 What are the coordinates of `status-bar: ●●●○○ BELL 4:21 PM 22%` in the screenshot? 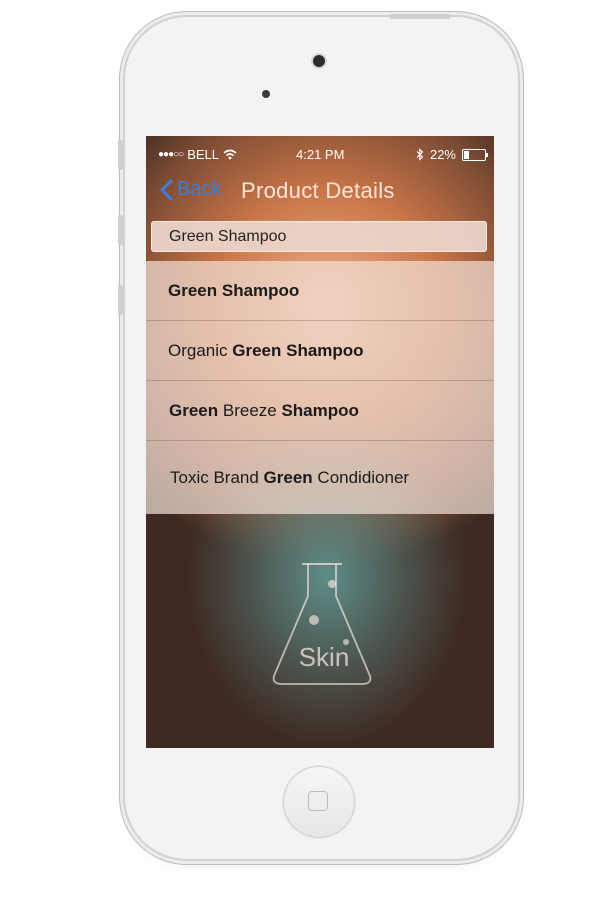 It's located at (320, 154).